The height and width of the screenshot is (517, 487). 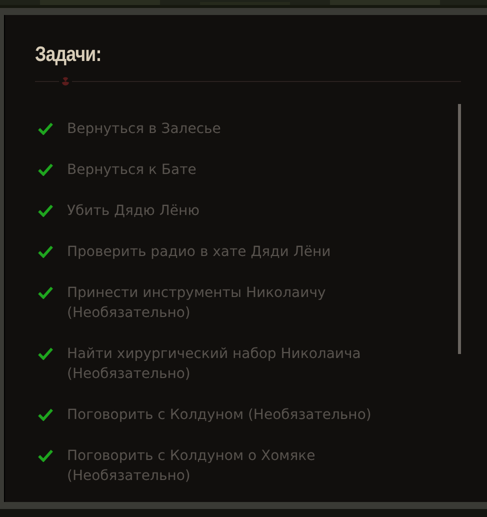 I want to click on scrollbar, so click(x=459, y=229).